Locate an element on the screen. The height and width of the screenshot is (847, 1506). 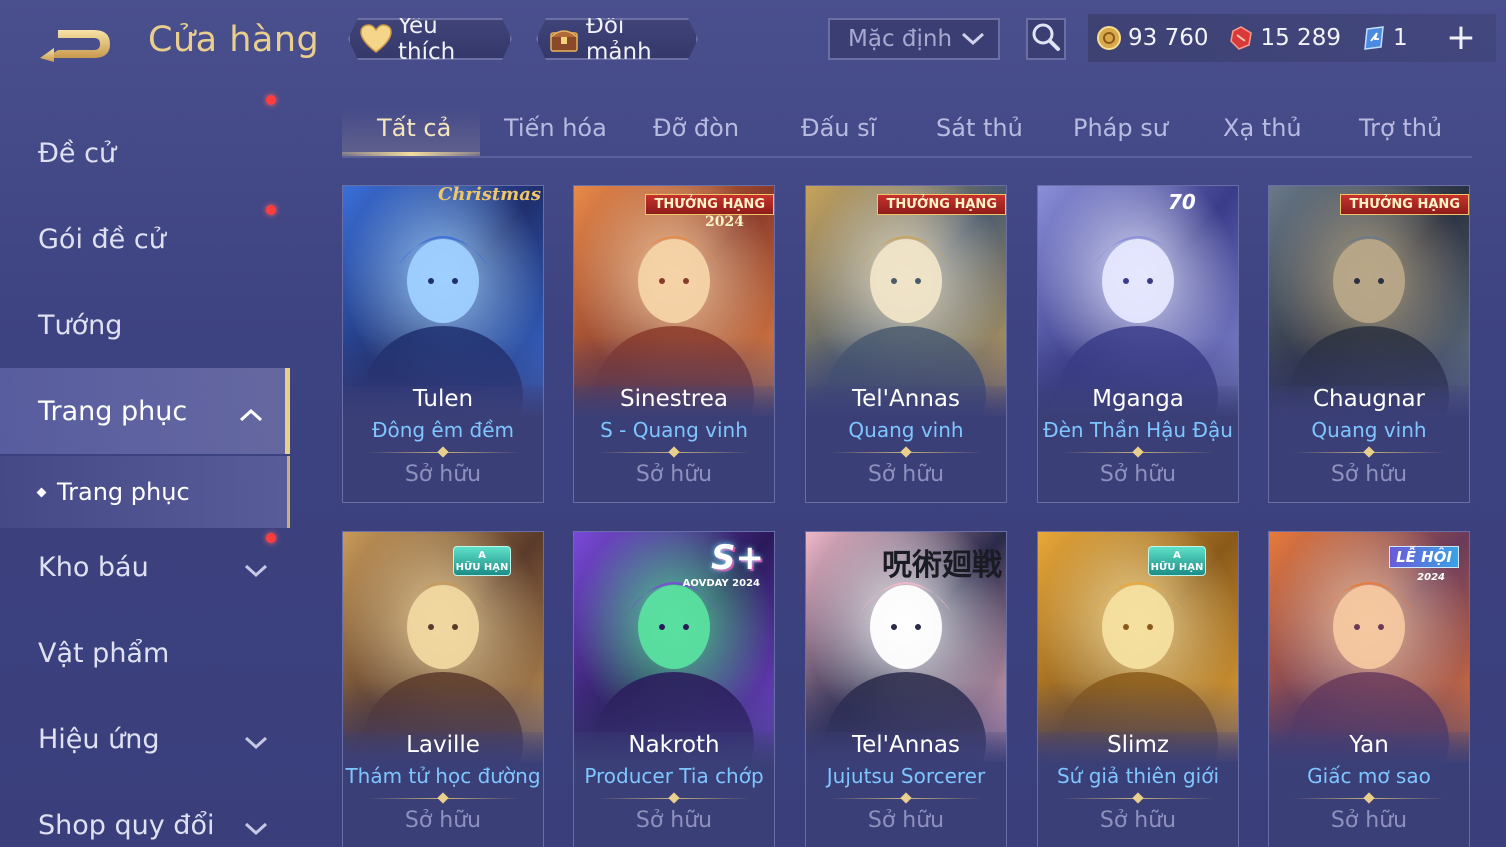
skin-name: Đèn Thần Hậu Đậu is located at coordinates (1138, 430).